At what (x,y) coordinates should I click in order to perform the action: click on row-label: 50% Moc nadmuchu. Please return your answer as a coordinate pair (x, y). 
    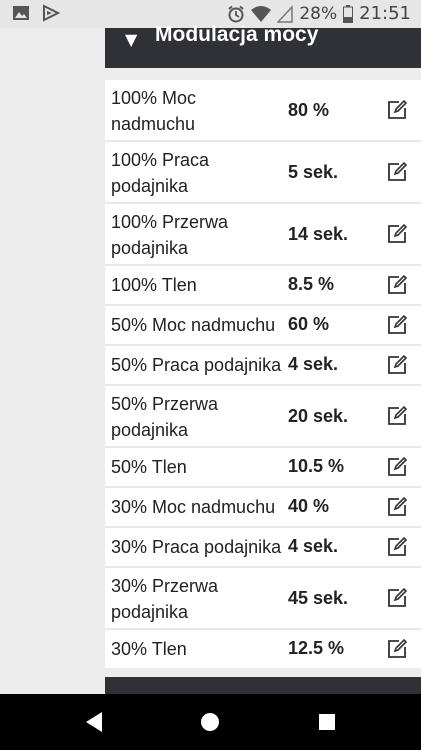
    Looking at the image, I should click on (193, 325).